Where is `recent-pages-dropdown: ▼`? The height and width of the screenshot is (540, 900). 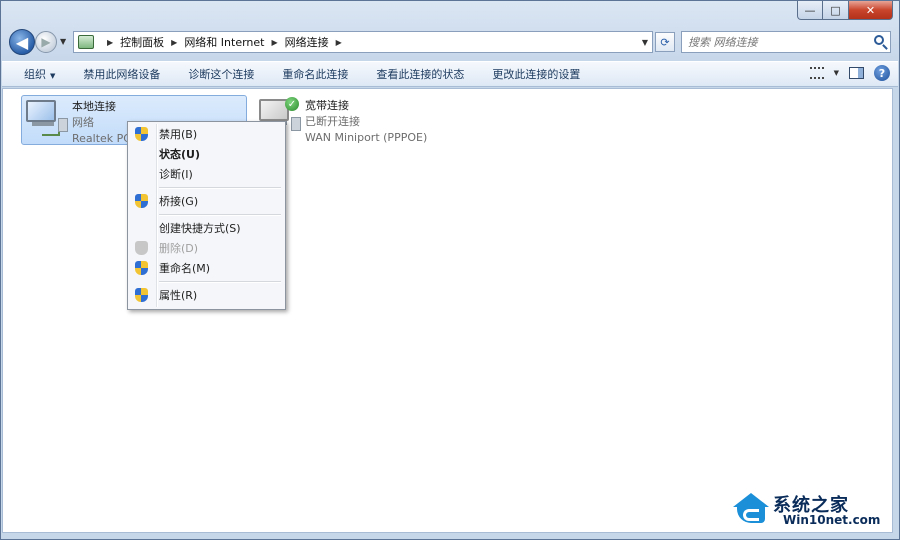 recent-pages-dropdown: ▼ is located at coordinates (63, 41).